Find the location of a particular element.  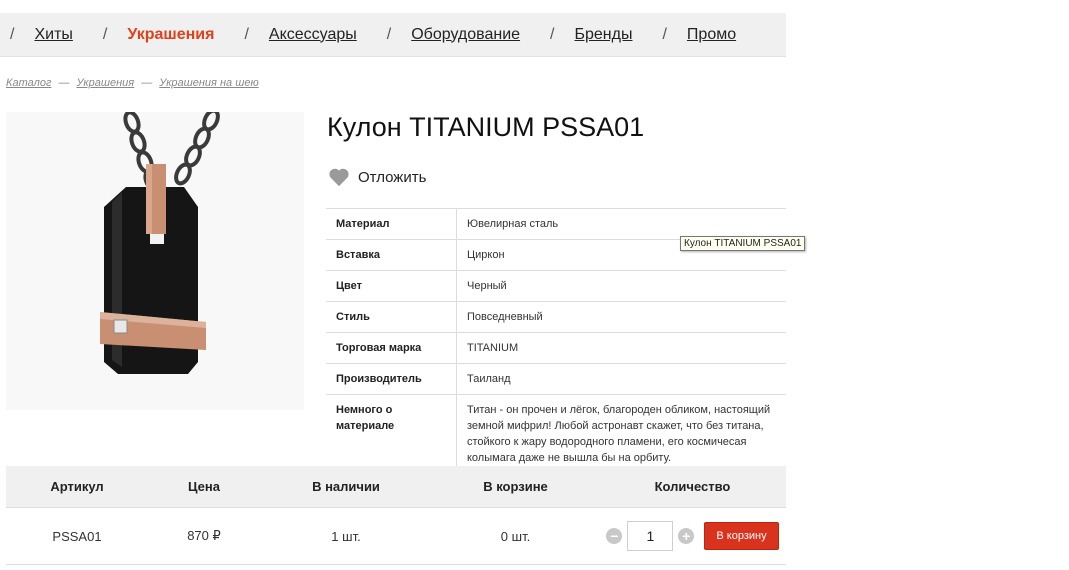

spec-row: Торговая марка TITANIUM is located at coordinates (556, 348).